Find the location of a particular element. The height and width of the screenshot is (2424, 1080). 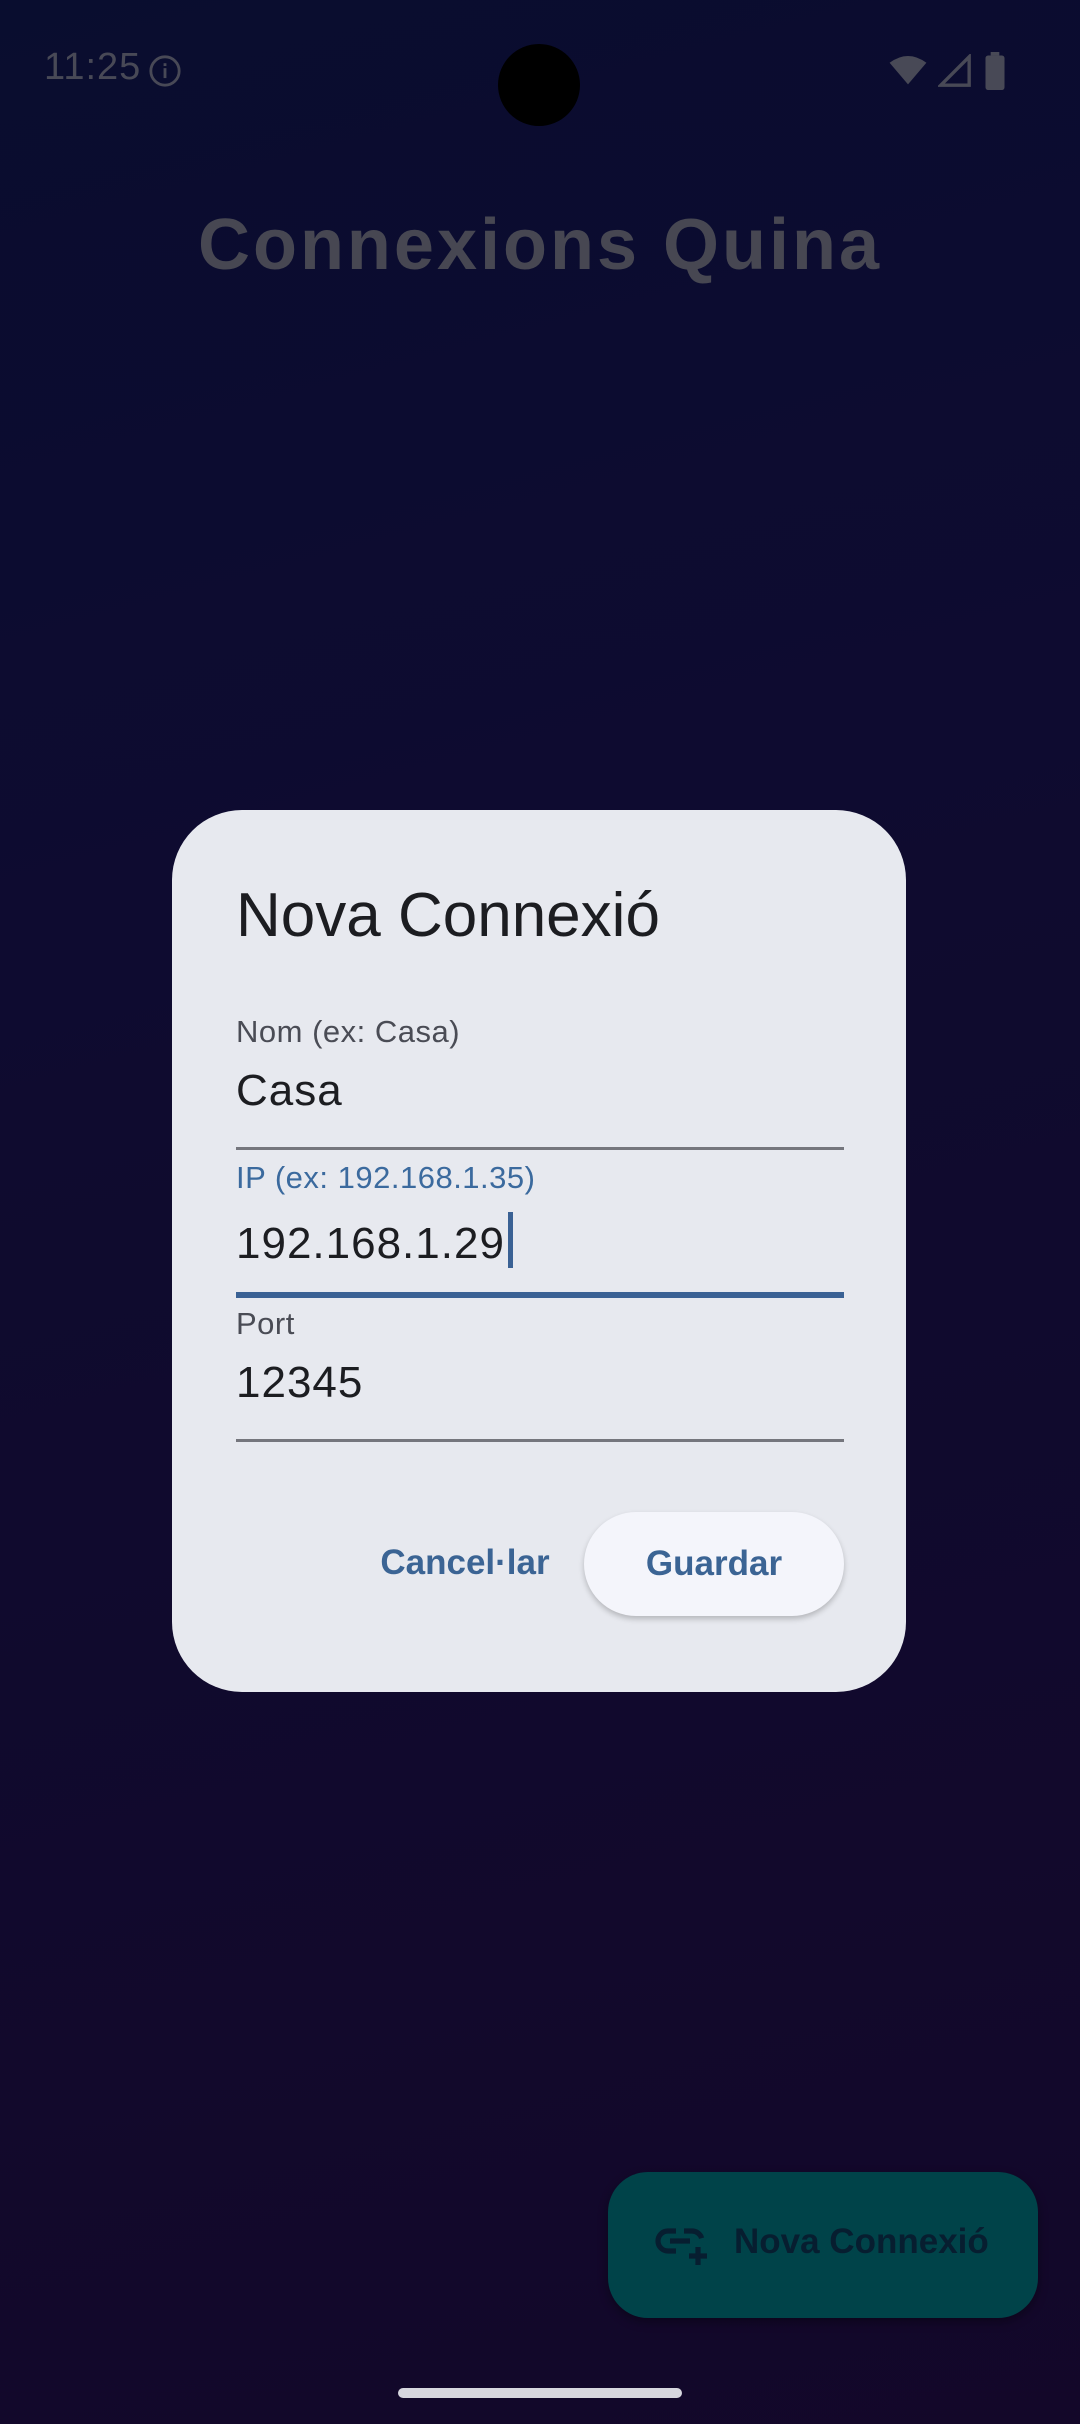

ip-input: 192.168.1.29 is located at coordinates (370, 1243).